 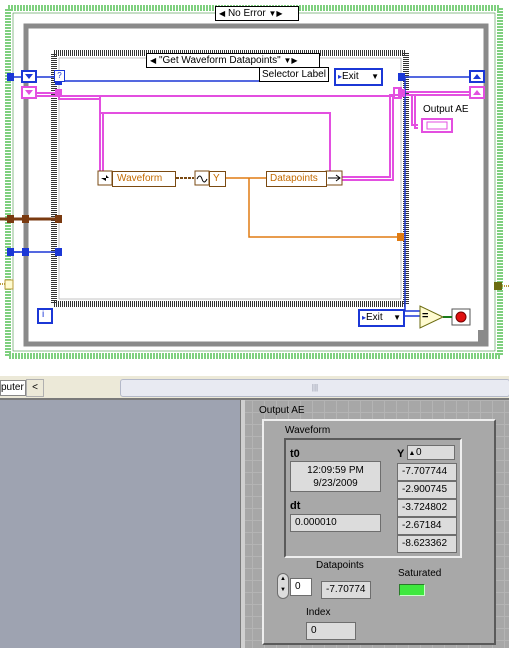 What do you see at coordinates (350, 76) in the screenshot?
I see `exit-enum-top-label: Exit` at bounding box center [350, 76].